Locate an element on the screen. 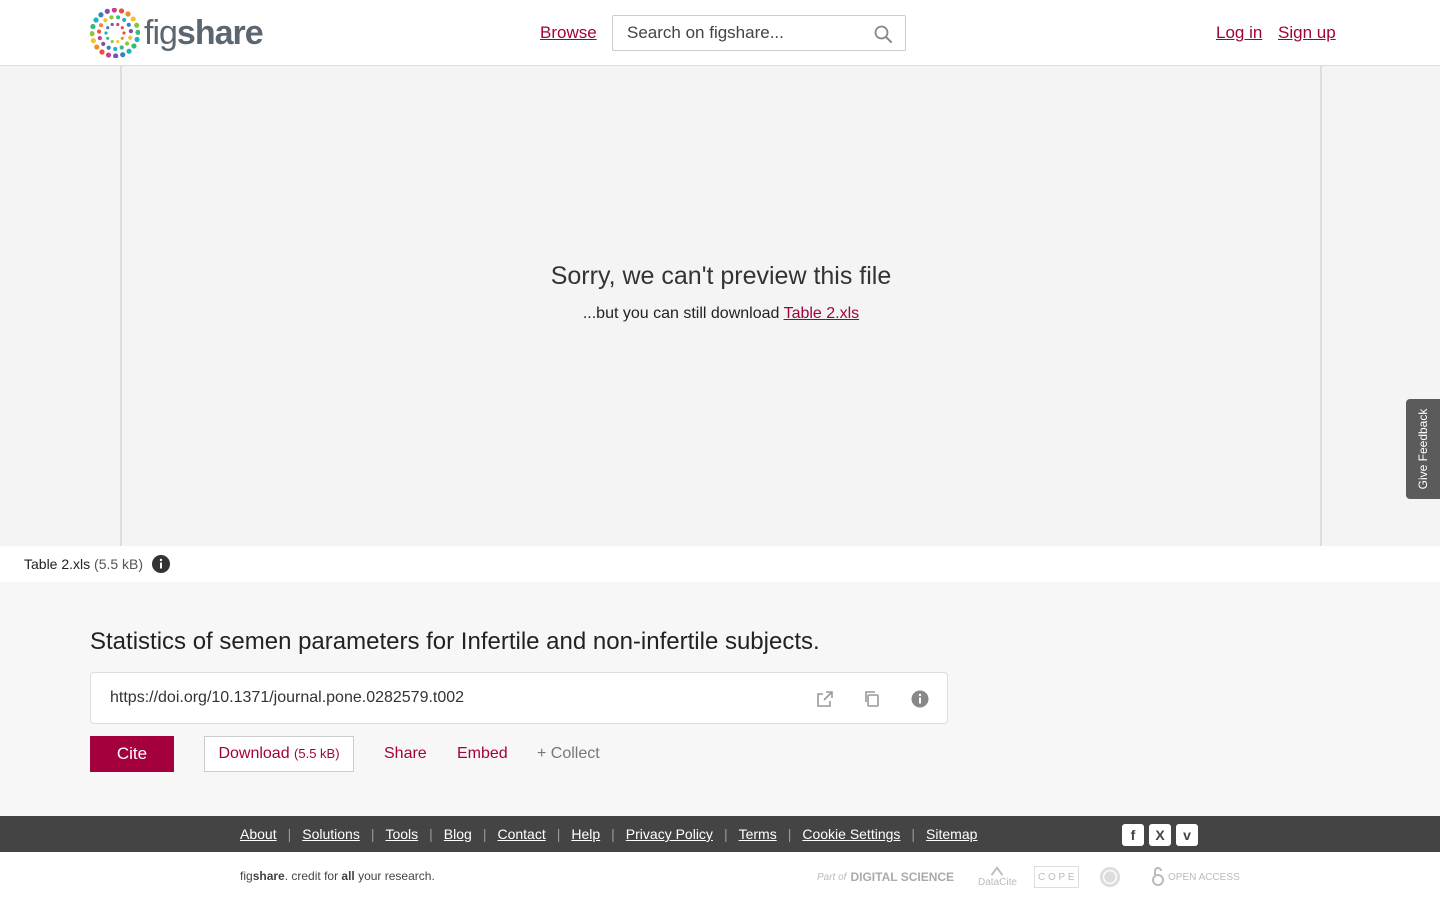  share-button: Share is located at coordinates (405, 754).